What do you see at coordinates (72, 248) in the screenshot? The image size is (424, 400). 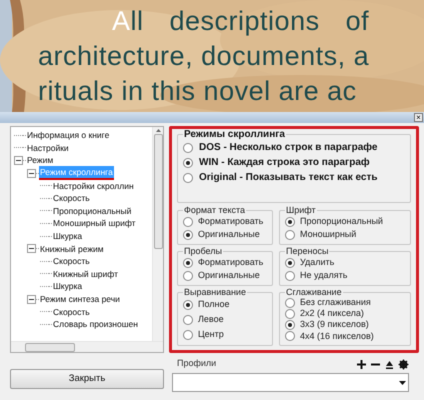 I see `tree-item: Книжный режим` at bounding box center [72, 248].